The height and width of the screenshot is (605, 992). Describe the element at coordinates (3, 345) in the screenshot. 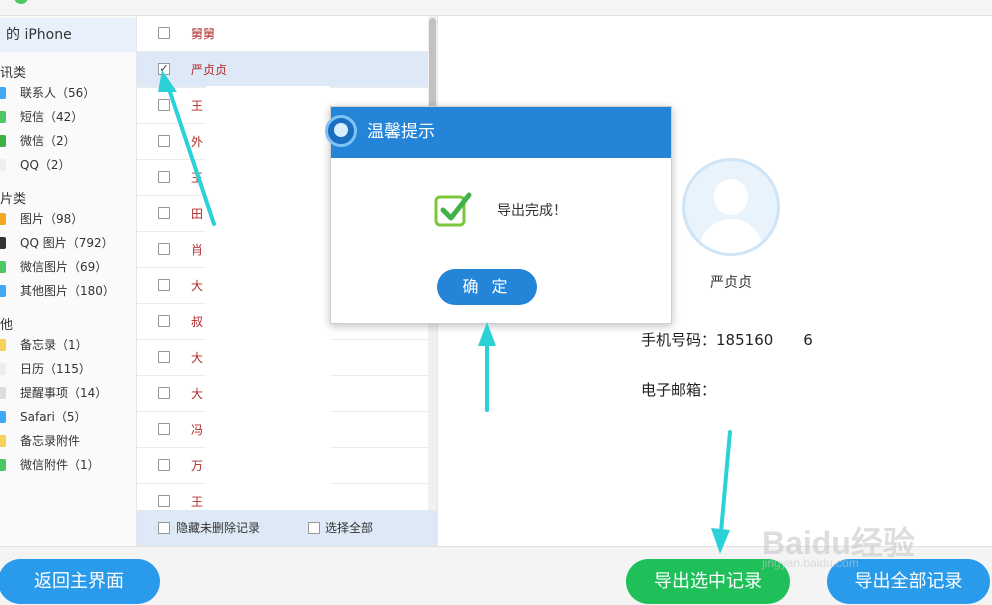

I see `notes-icon` at that location.